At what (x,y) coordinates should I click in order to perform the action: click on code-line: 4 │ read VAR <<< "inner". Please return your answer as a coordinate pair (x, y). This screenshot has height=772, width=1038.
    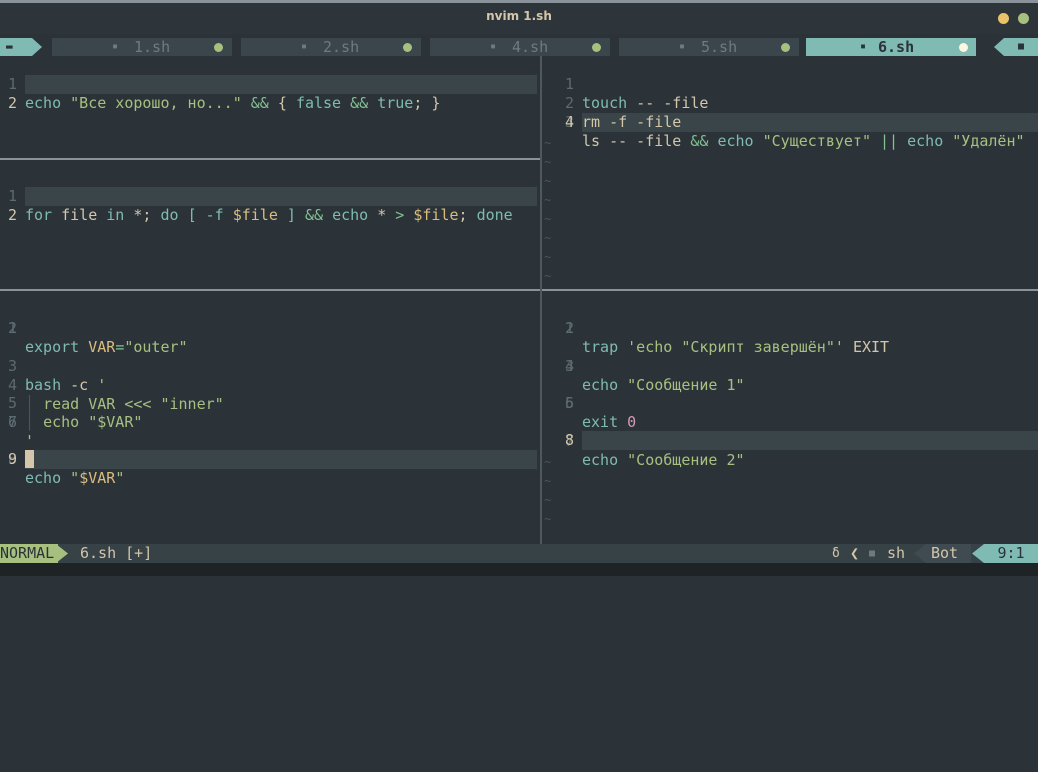
    Looking at the image, I should click on (270, 385).